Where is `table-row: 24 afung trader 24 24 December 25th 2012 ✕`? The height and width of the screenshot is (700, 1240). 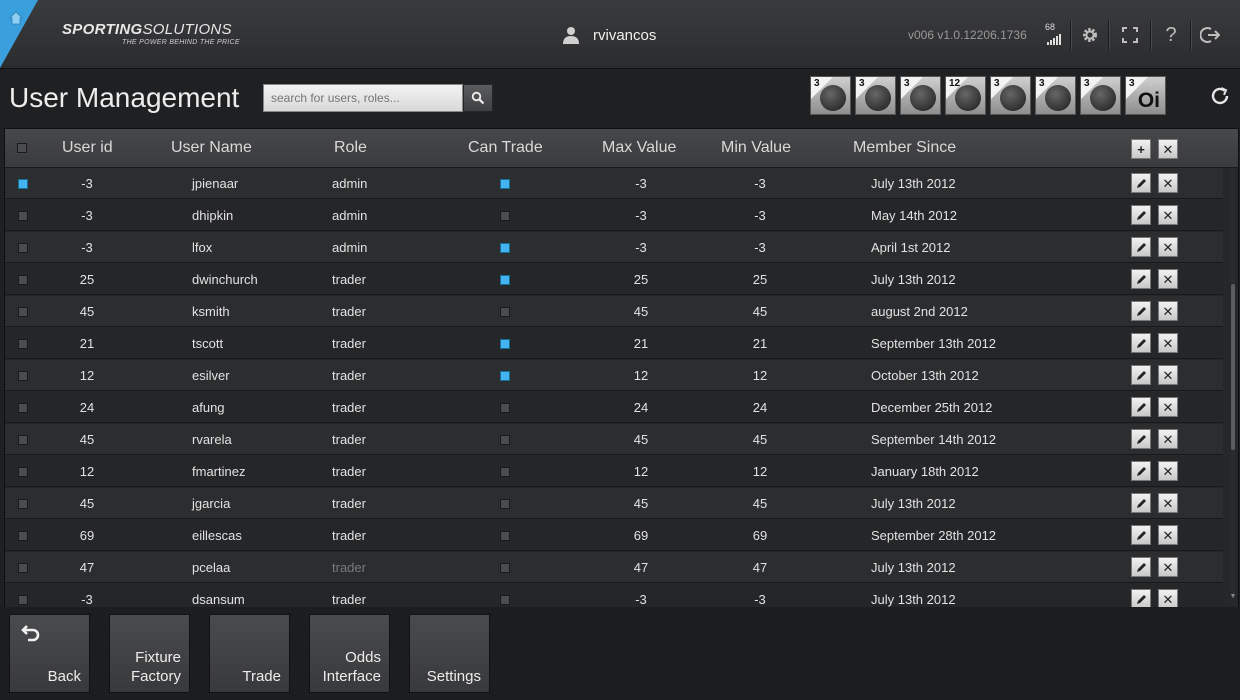
table-row: 24 afung trader 24 24 December 25th 2012 ✕ is located at coordinates (614, 407).